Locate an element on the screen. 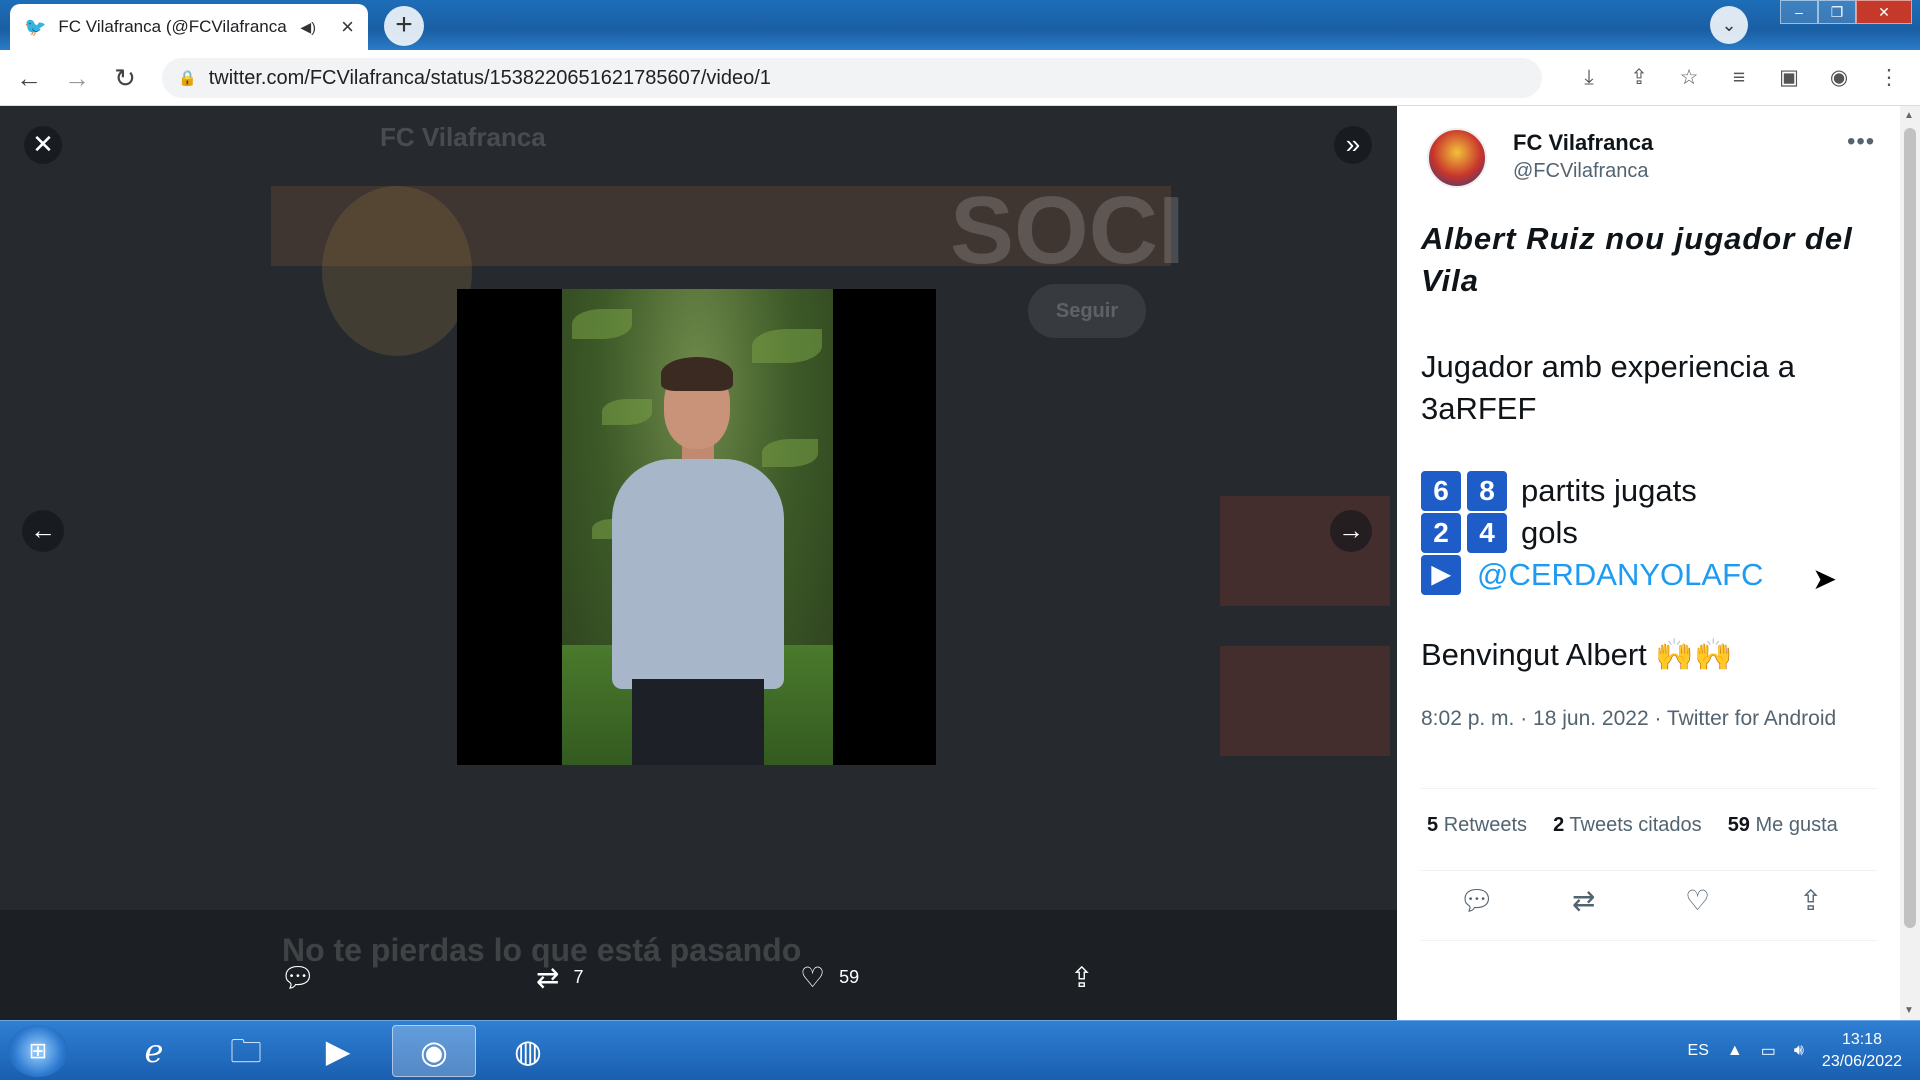  background-header-name: FC Vilafranca is located at coordinates (463, 137).